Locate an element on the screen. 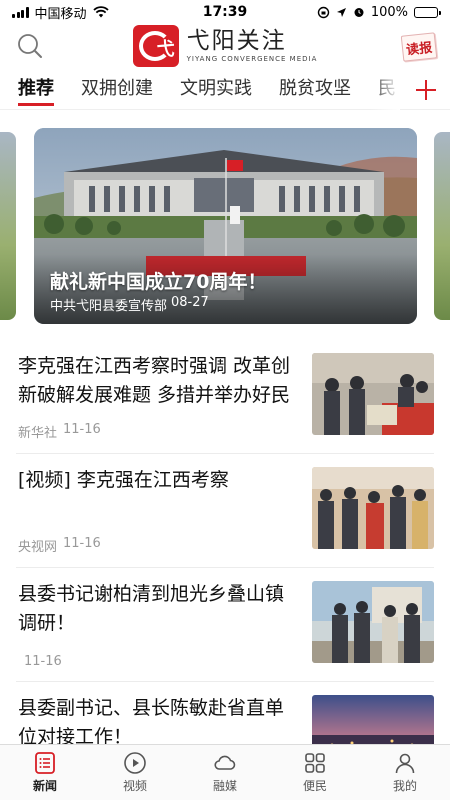 The width and height of the screenshot is (450, 800). nav-label: 新闻 is located at coordinates (44, 786).